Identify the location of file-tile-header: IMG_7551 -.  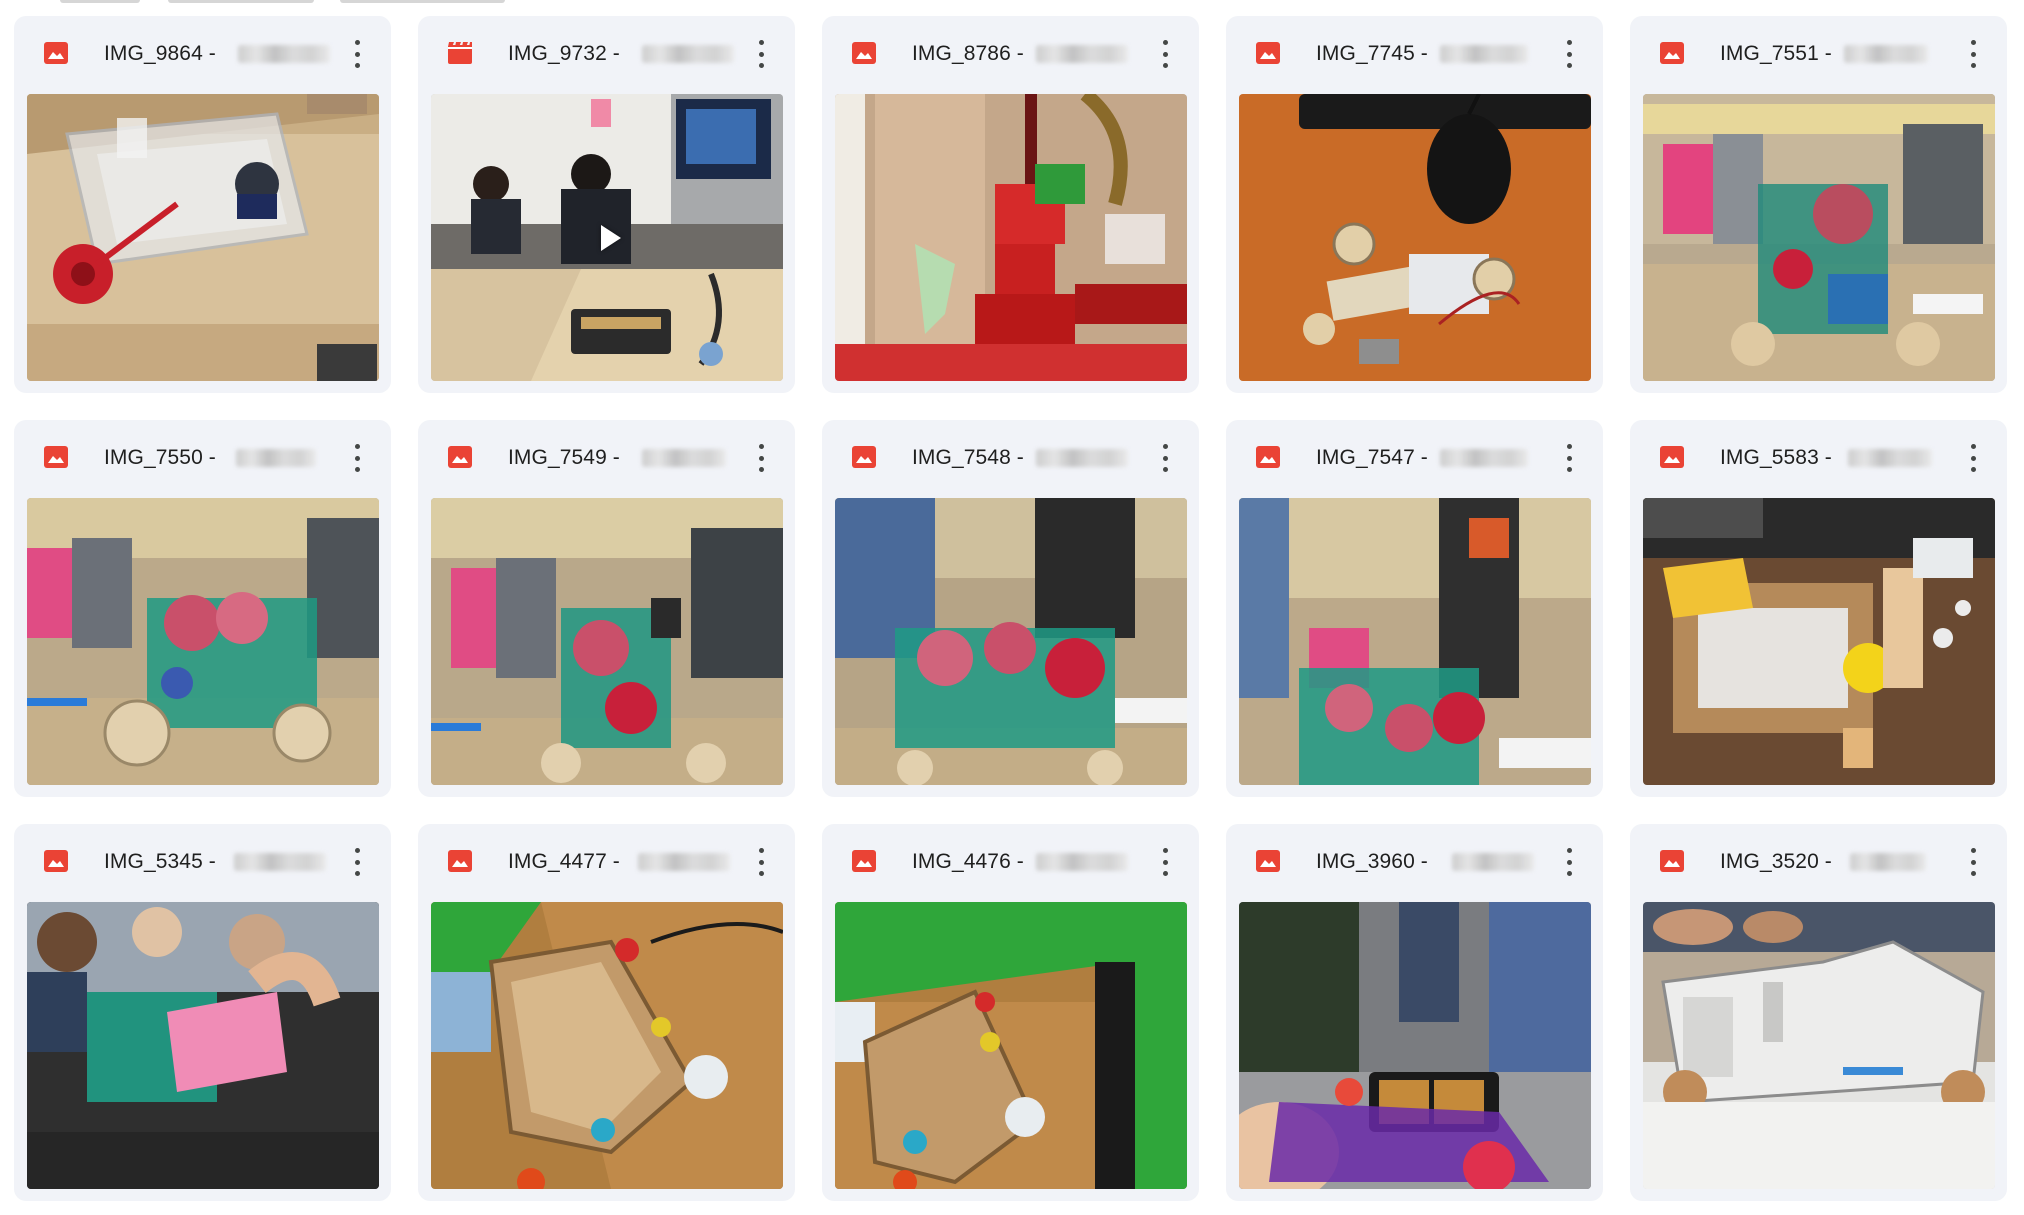
(1818, 53).